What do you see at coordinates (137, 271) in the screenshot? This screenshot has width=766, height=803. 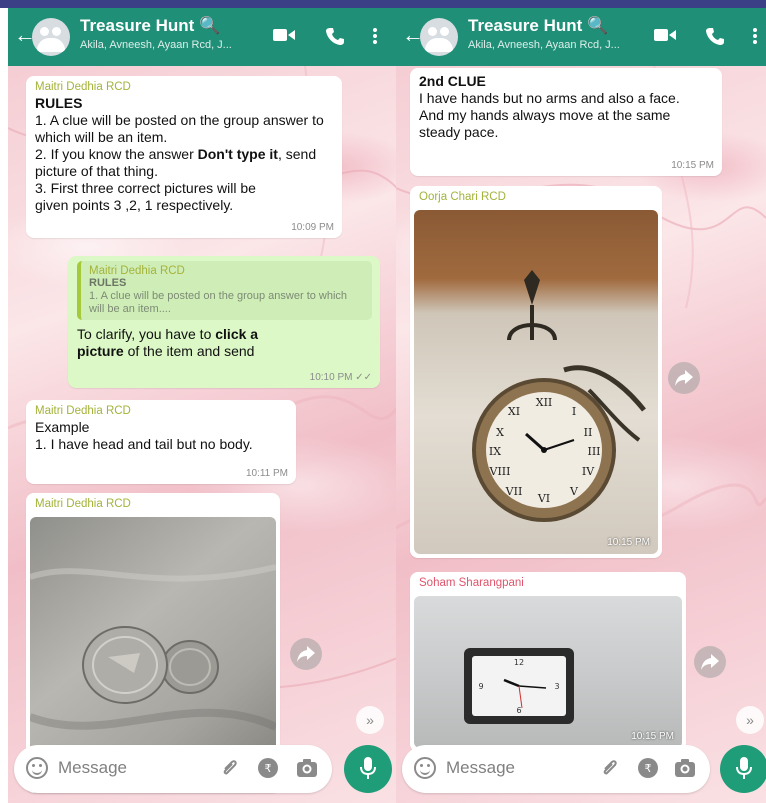 I see `quoted-sender: Maitri Dedhia RCD` at bounding box center [137, 271].